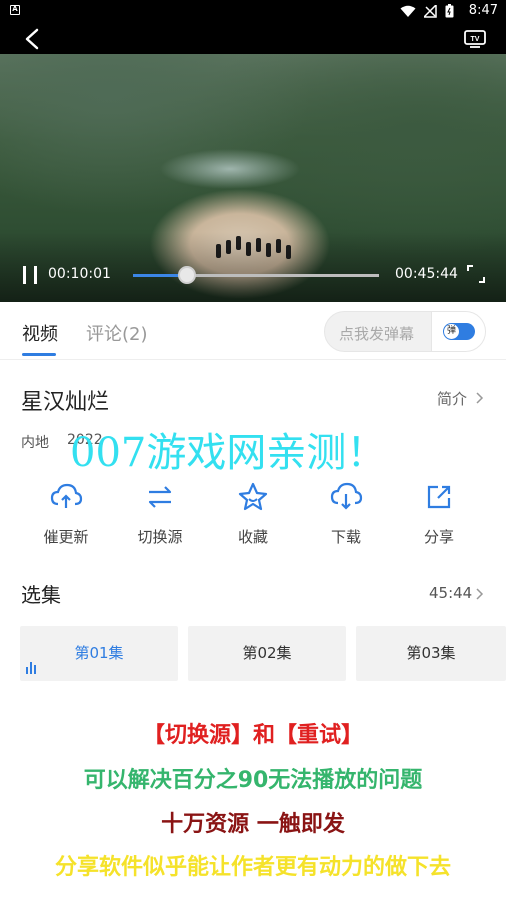  I want to click on tv-cast-icon: TV, so click(475, 39).